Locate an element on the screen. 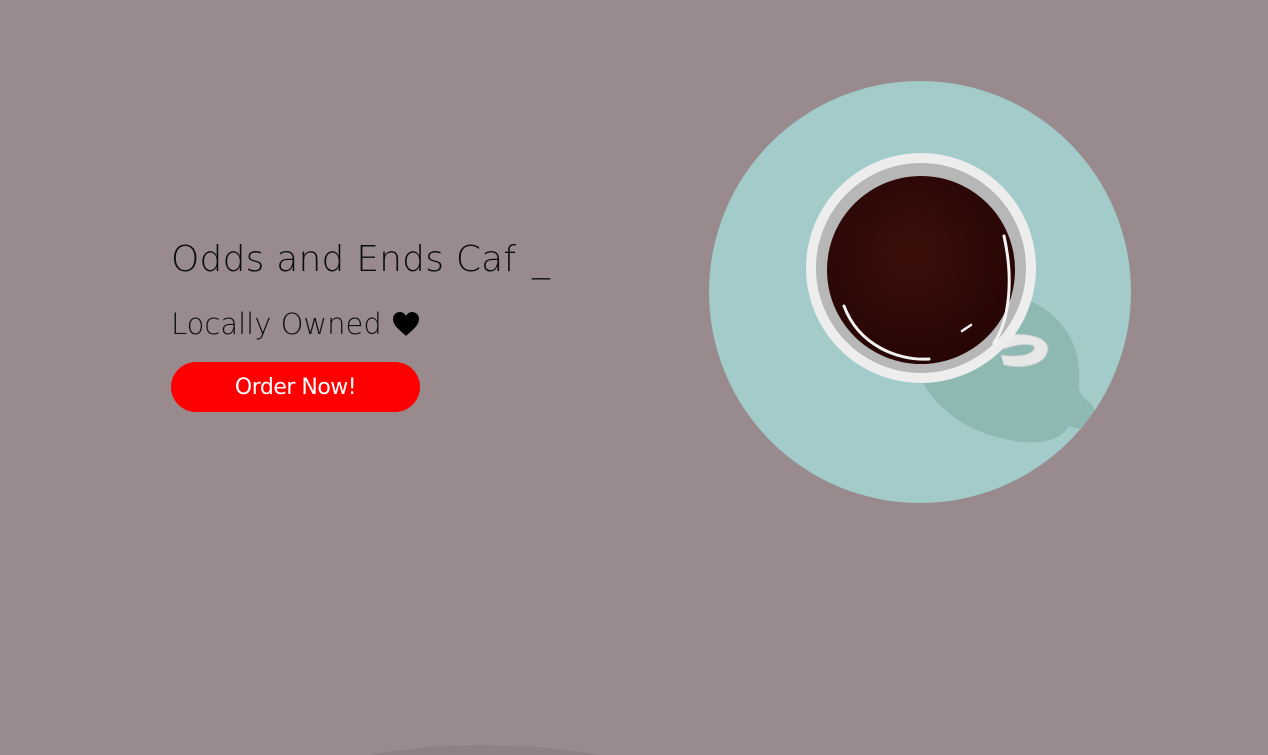 This screenshot has height=755, width=1268. coffee-surface is located at coordinates (921, 270).